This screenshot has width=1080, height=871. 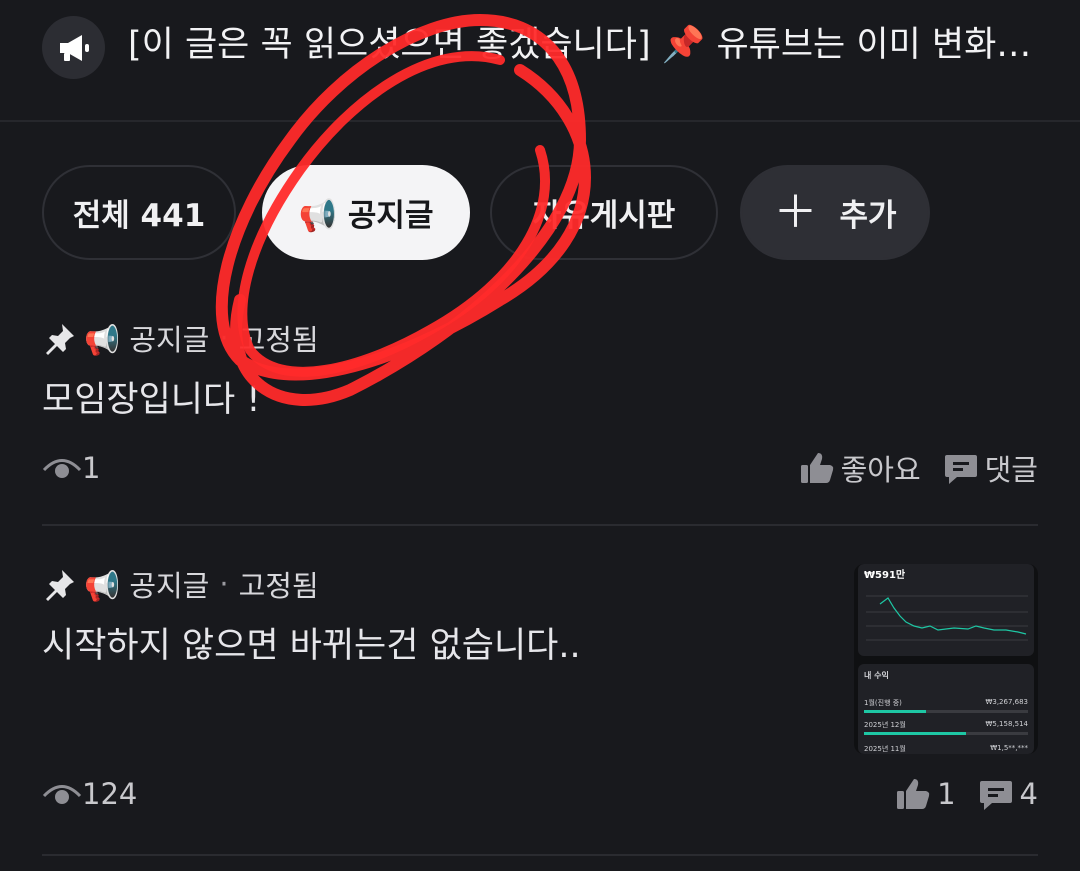 I want to click on post-stats: 124 1 4, so click(x=540, y=794).